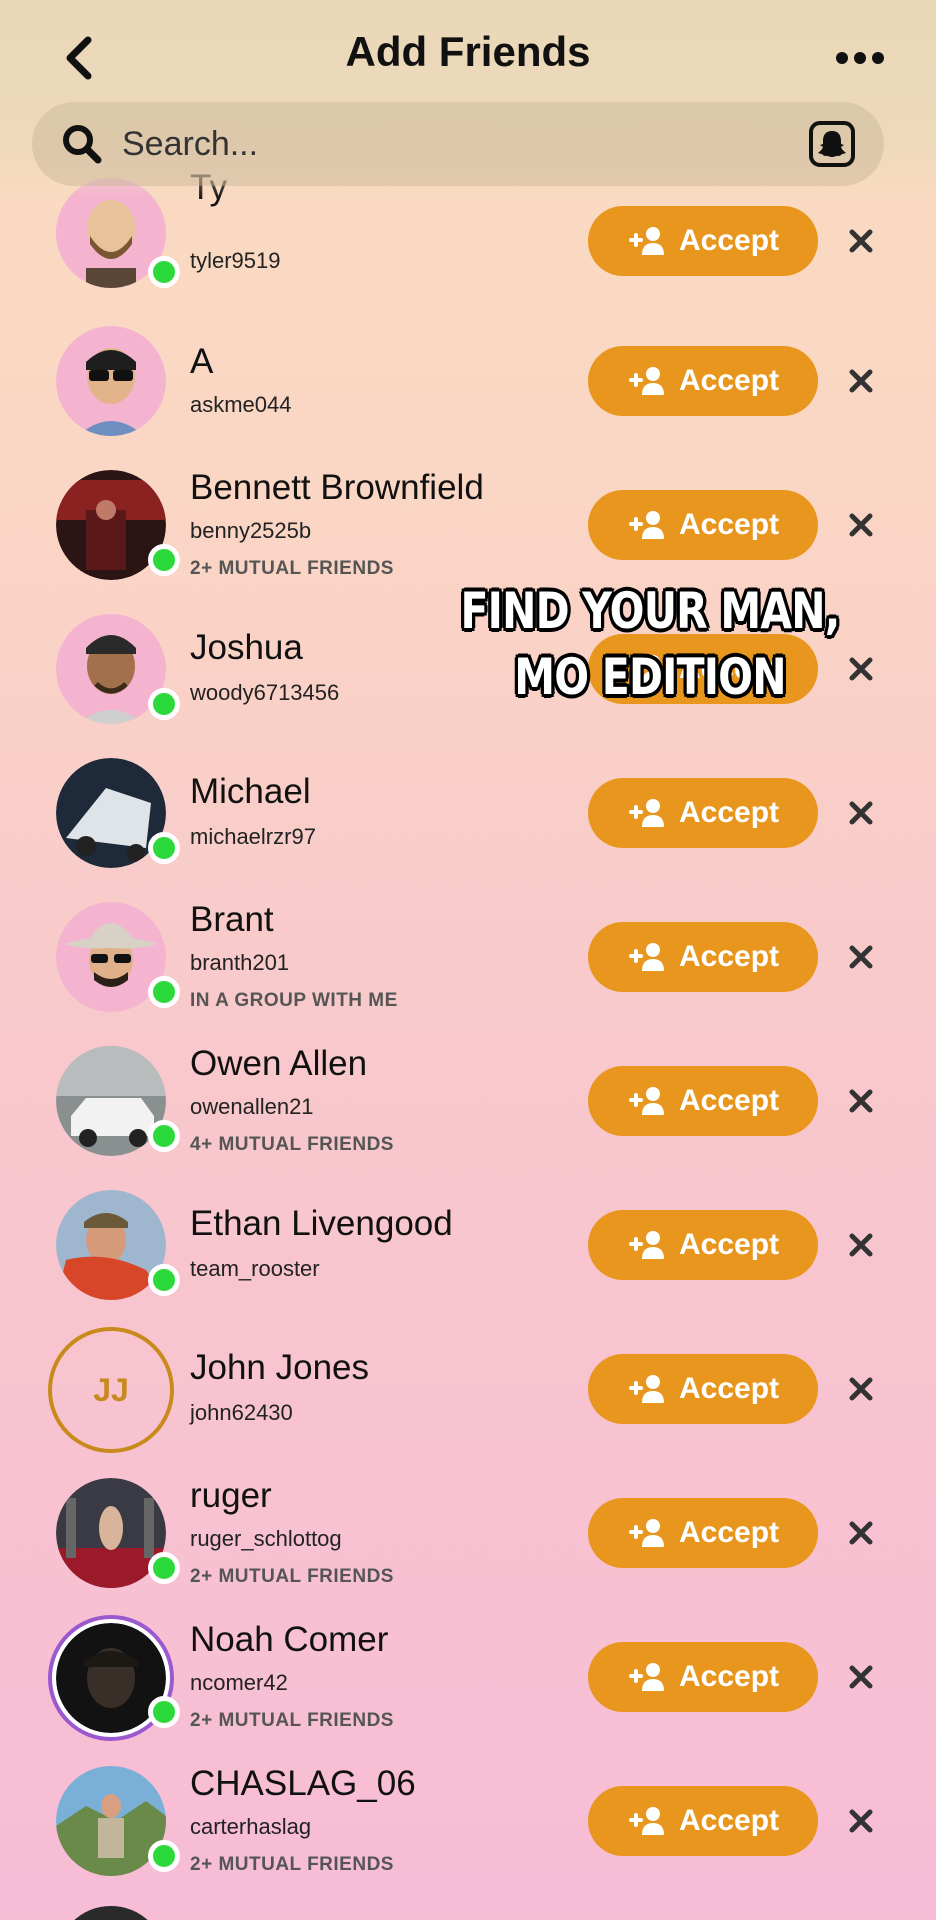  What do you see at coordinates (650, 677) in the screenshot?
I see `caption-line-2: MO EDITION` at bounding box center [650, 677].